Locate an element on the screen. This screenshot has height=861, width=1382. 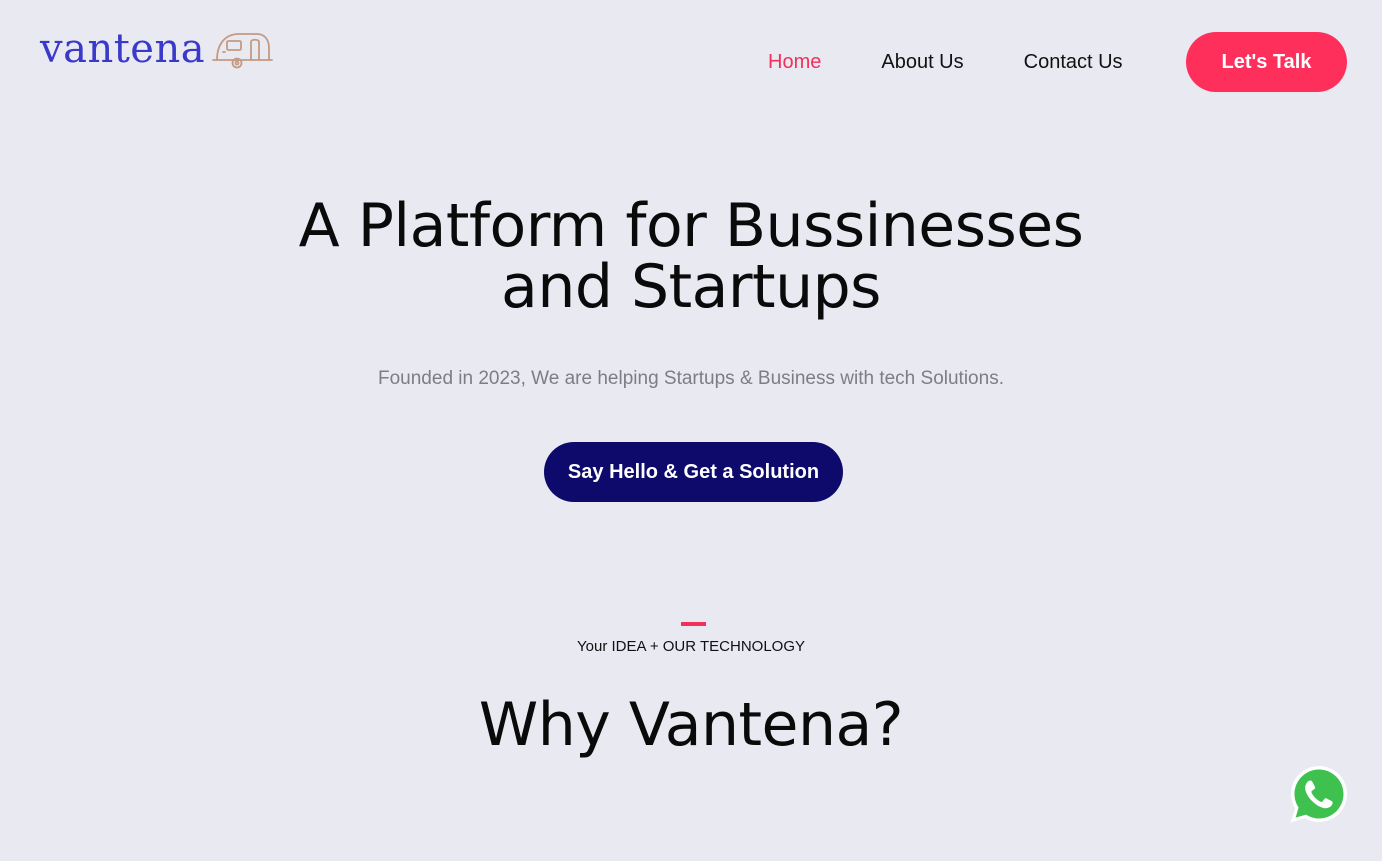
hero-title-line-1: A Platform for Bussinesses is located at coordinates (691, 226).